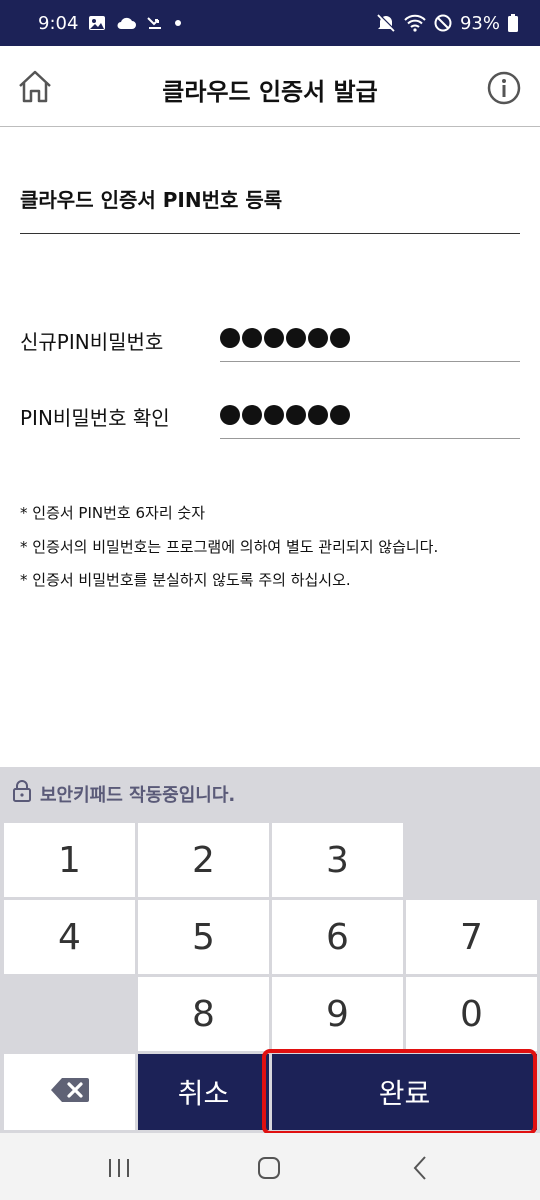 Image resolution: width=540 pixels, height=1200 pixels. I want to click on complete-button: 완료, so click(404, 1092).